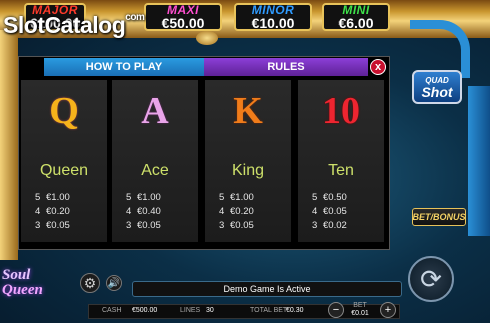  What do you see at coordinates (248, 161) in the screenshot?
I see `paytable-card-king: K King 5 €1.00 4 €0.20 3 €0.05` at bounding box center [248, 161].